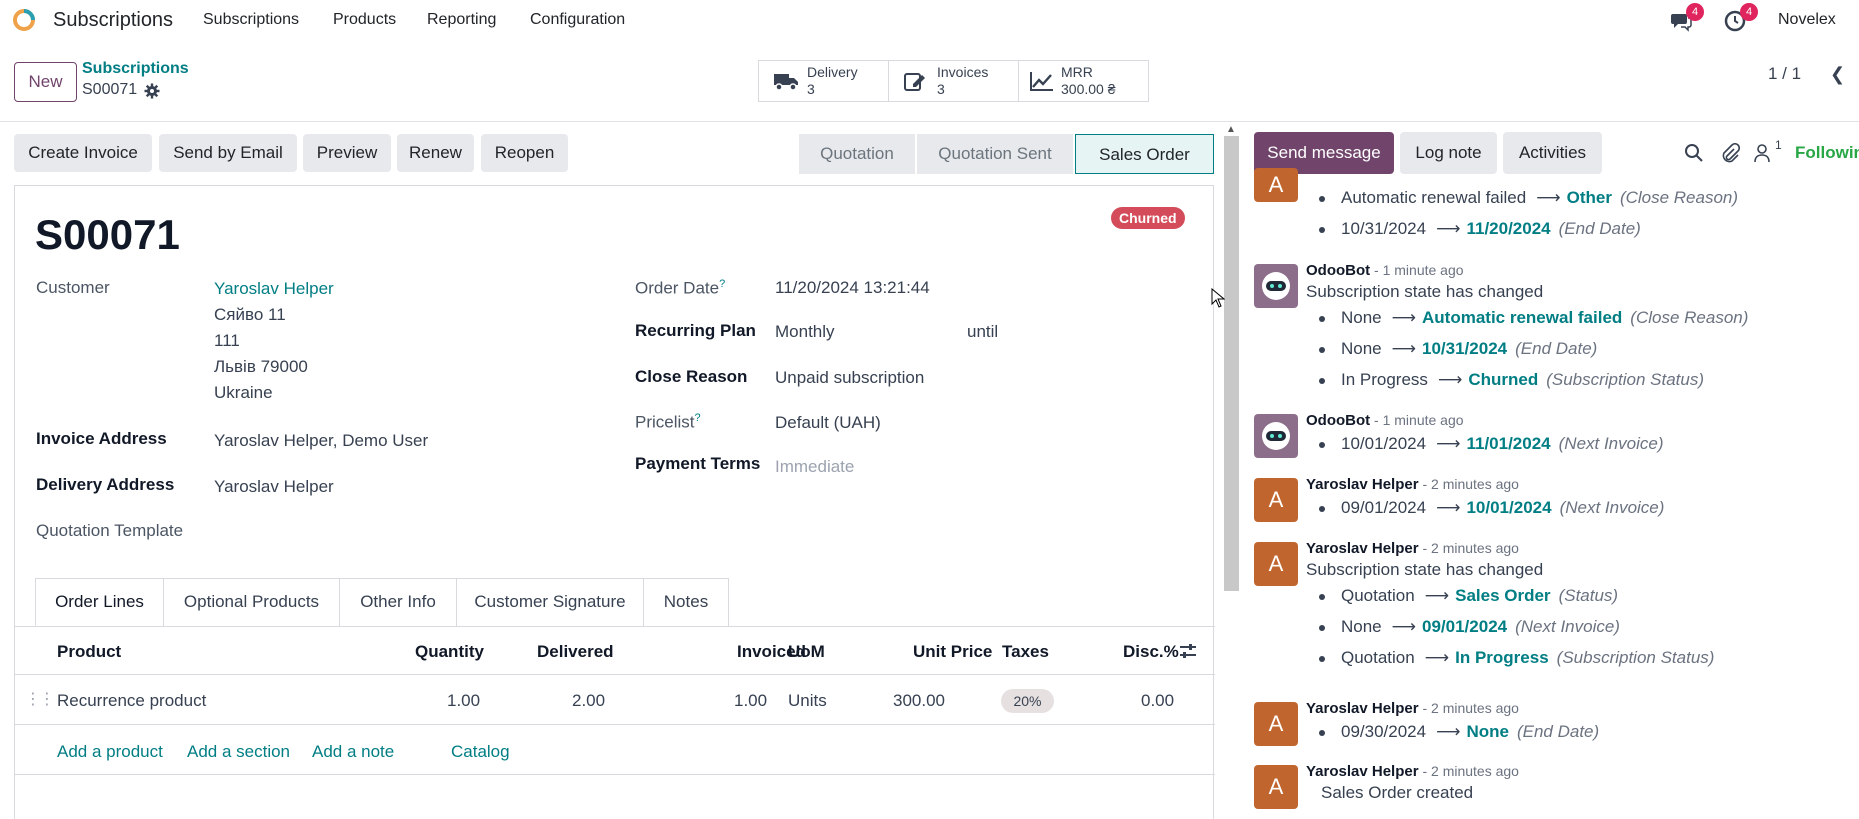  What do you see at coordinates (110, 89) in the screenshot?
I see `breadcrumb-current: S00071` at bounding box center [110, 89].